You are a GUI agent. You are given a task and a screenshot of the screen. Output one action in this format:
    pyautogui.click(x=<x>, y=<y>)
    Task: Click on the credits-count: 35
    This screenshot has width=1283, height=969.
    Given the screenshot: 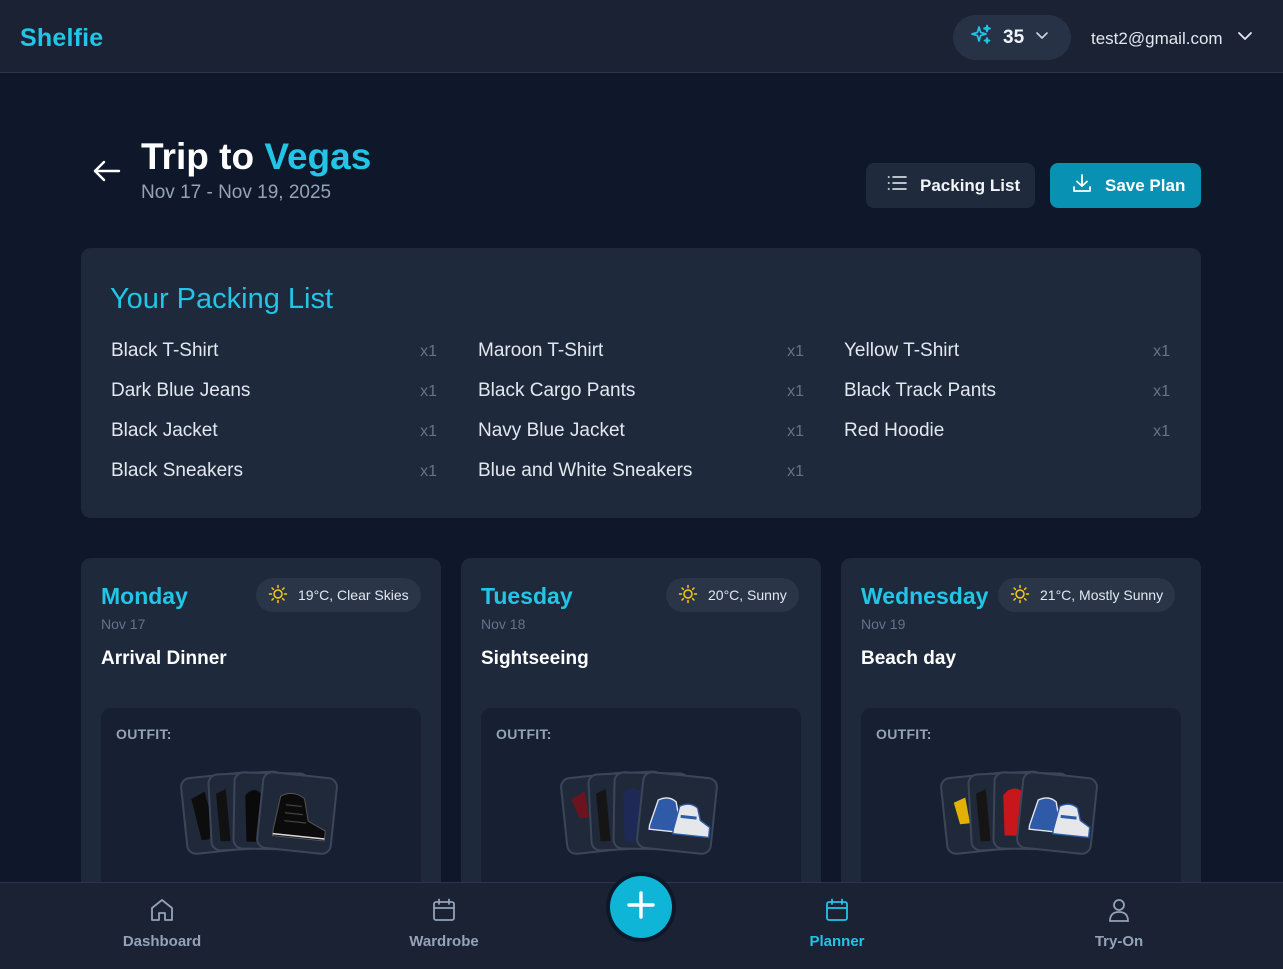 What is the action you would take?
    pyautogui.click(x=1014, y=37)
    